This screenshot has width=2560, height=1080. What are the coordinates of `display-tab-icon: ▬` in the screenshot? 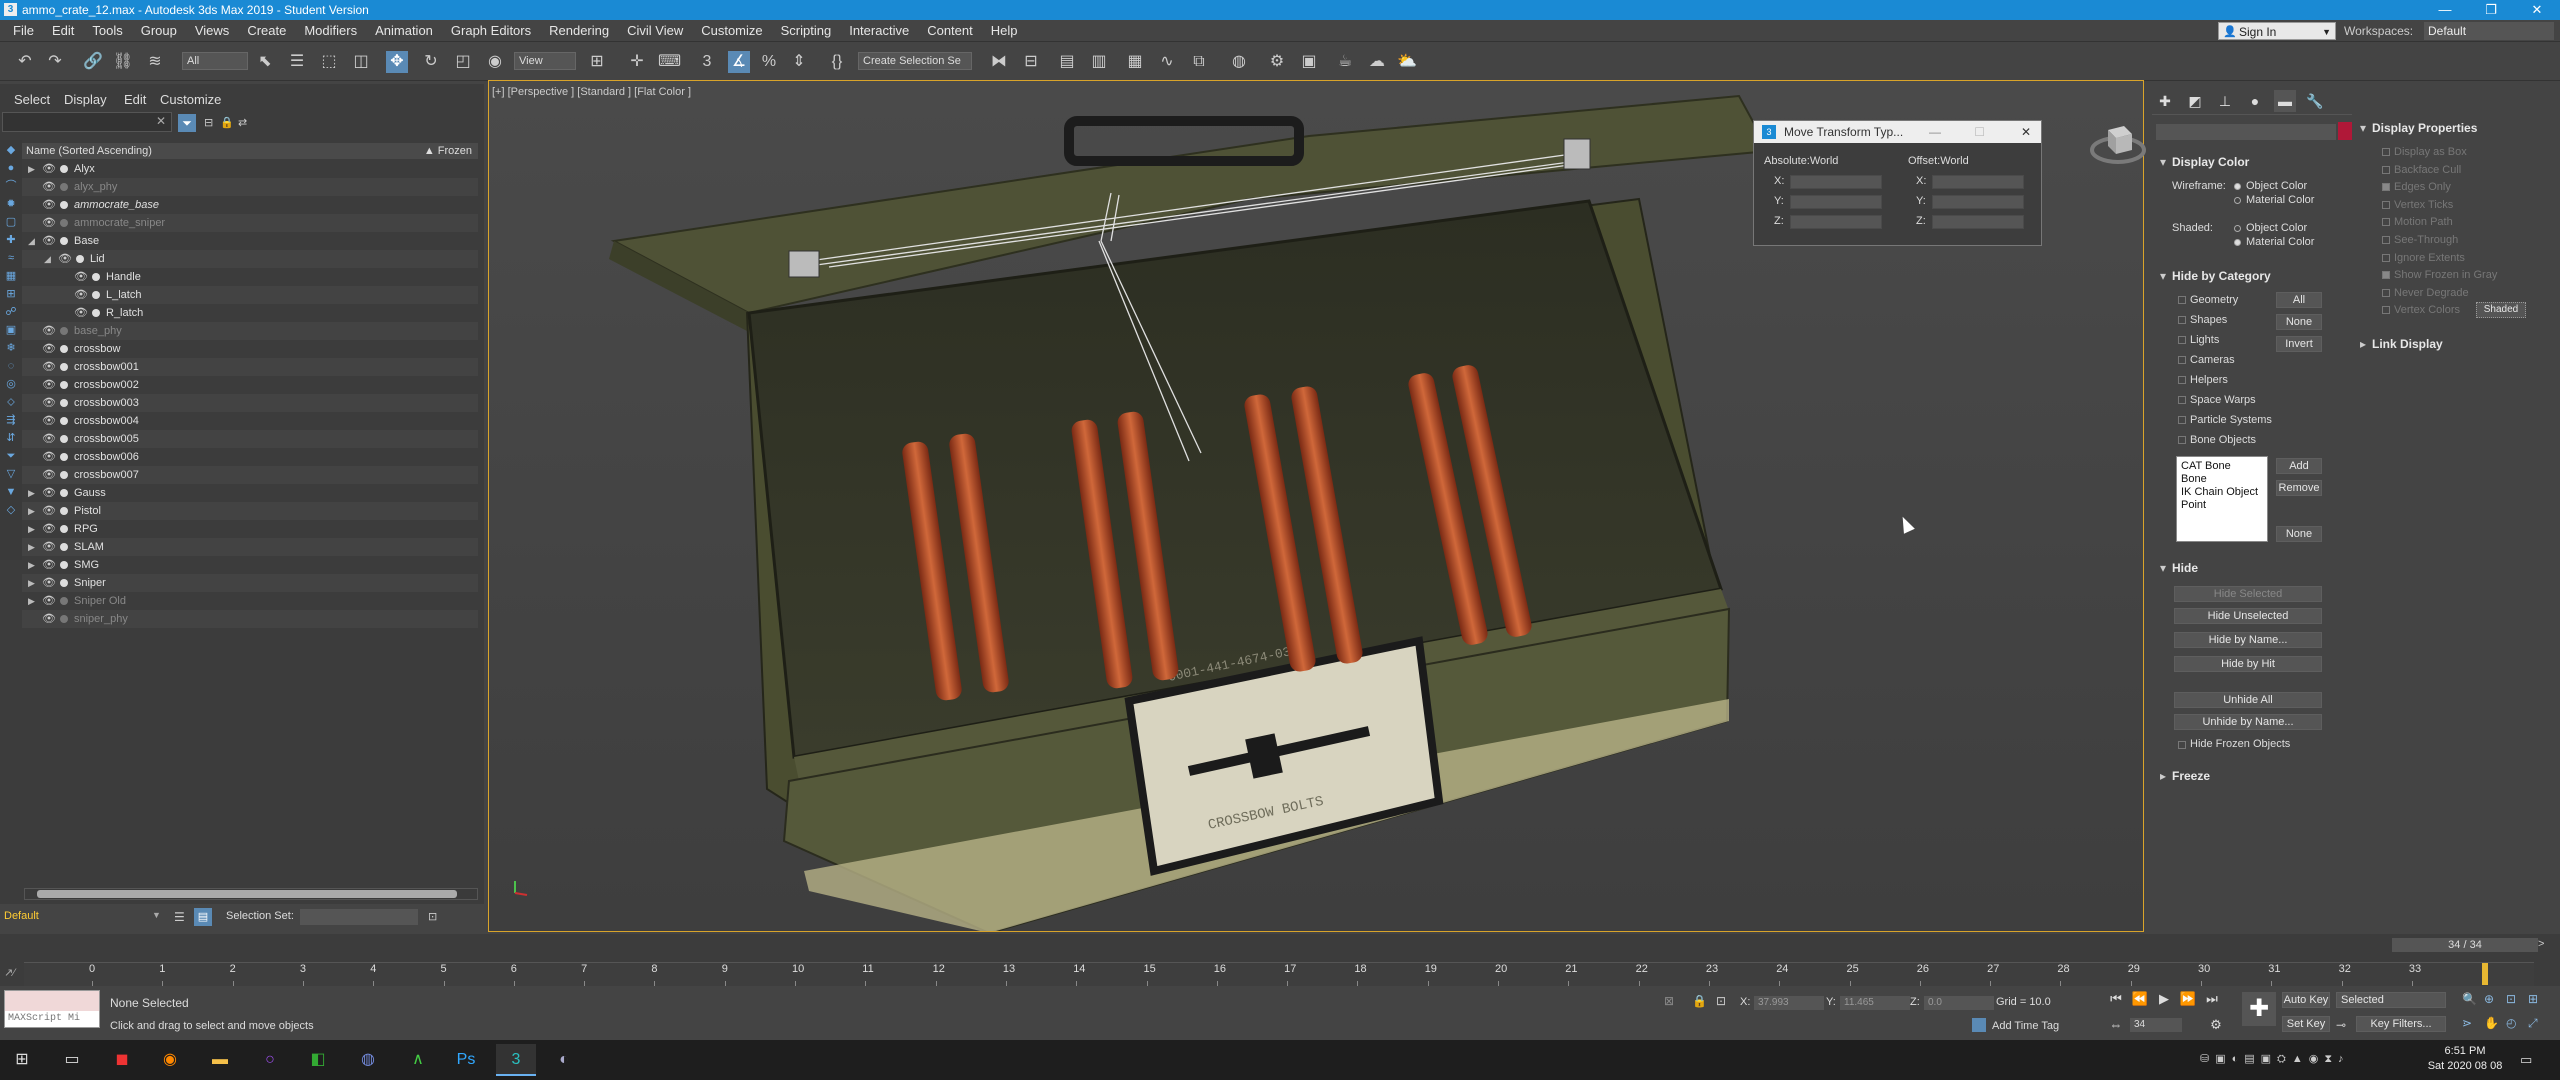 It's located at (2285, 101).